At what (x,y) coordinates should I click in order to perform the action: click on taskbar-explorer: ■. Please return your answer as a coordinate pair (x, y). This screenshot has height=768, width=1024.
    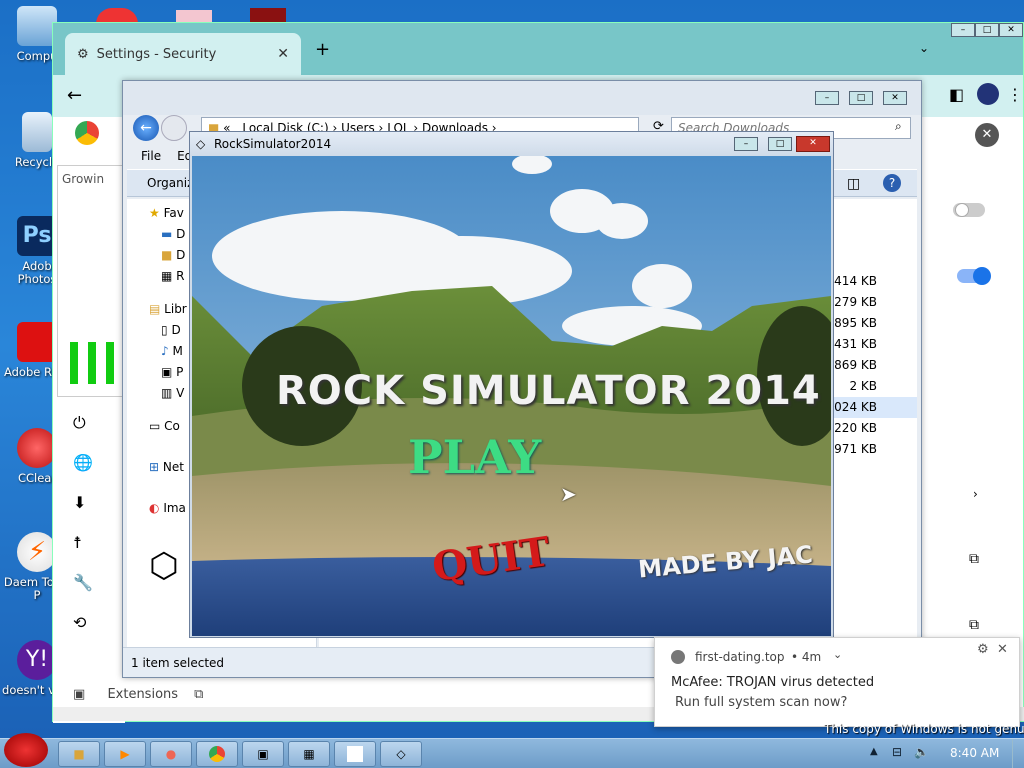
    Looking at the image, I should click on (79, 754).